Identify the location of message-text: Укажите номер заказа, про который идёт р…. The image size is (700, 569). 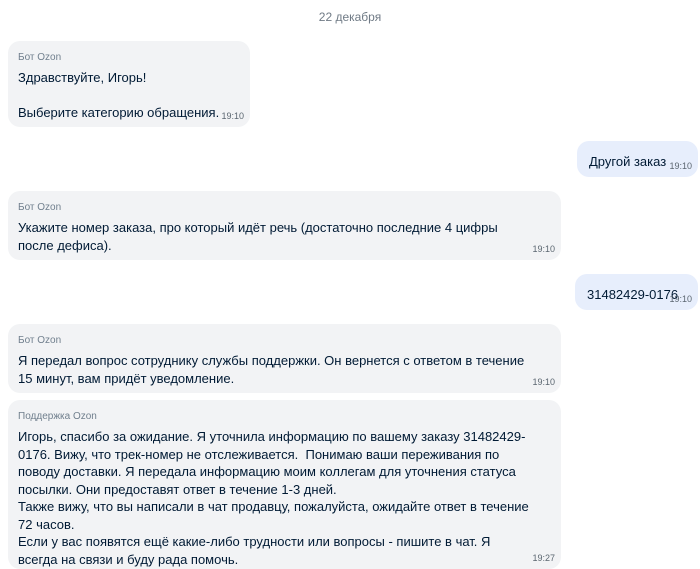
(258, 236).